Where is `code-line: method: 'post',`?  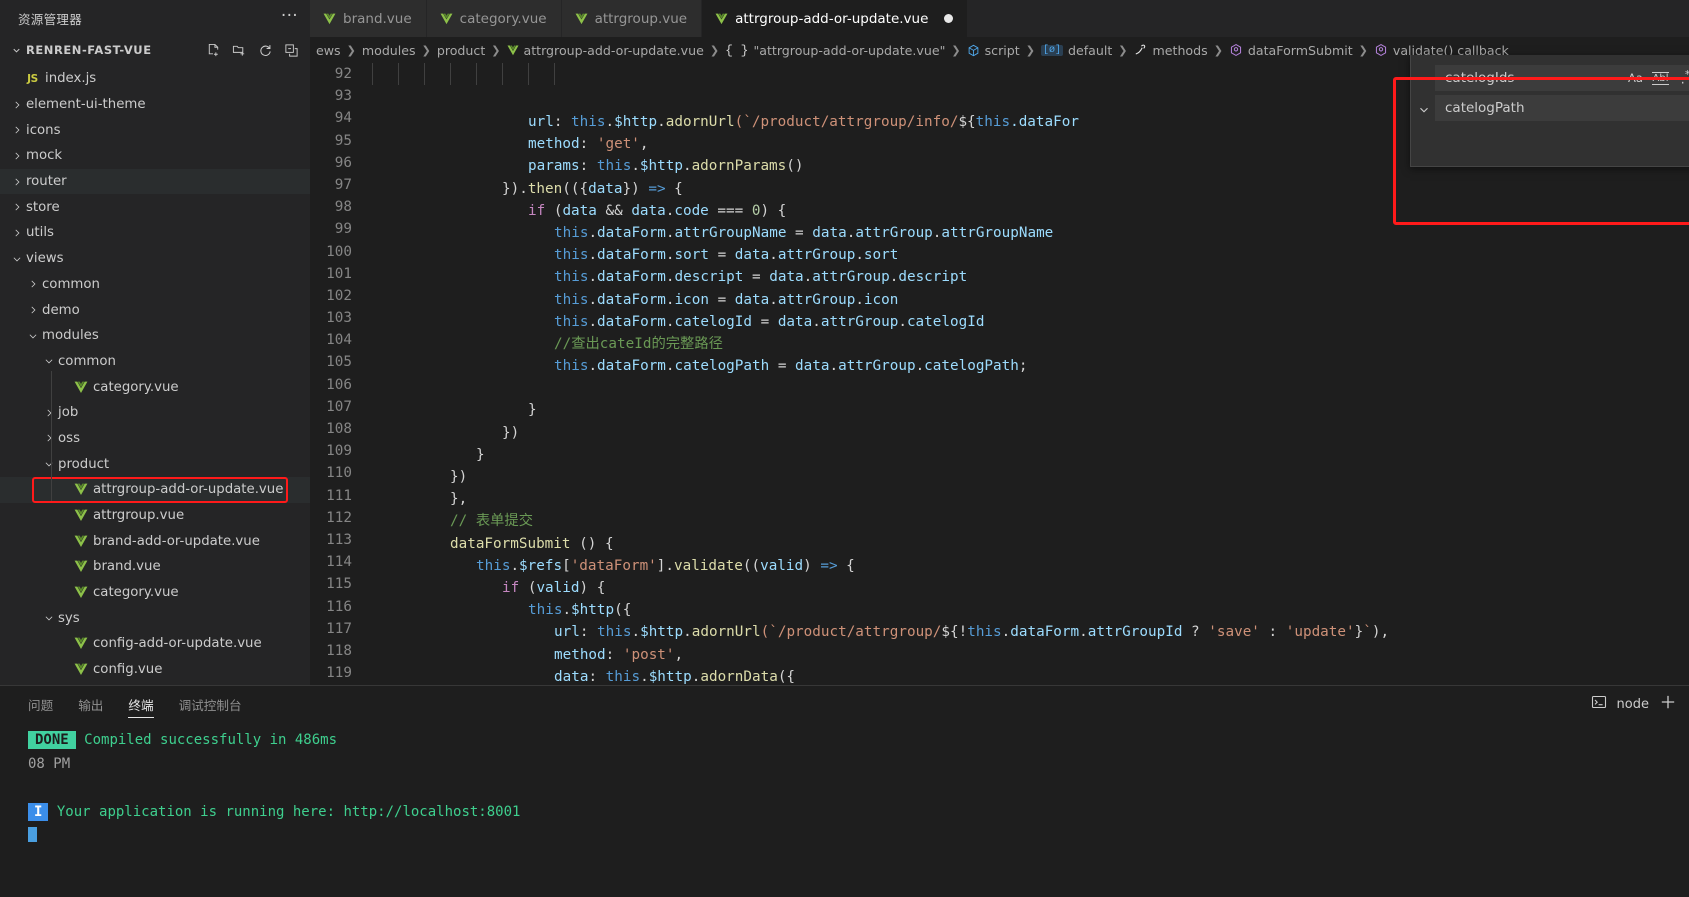
code-line: method: 'post', is located at coordinates (1030, 655).